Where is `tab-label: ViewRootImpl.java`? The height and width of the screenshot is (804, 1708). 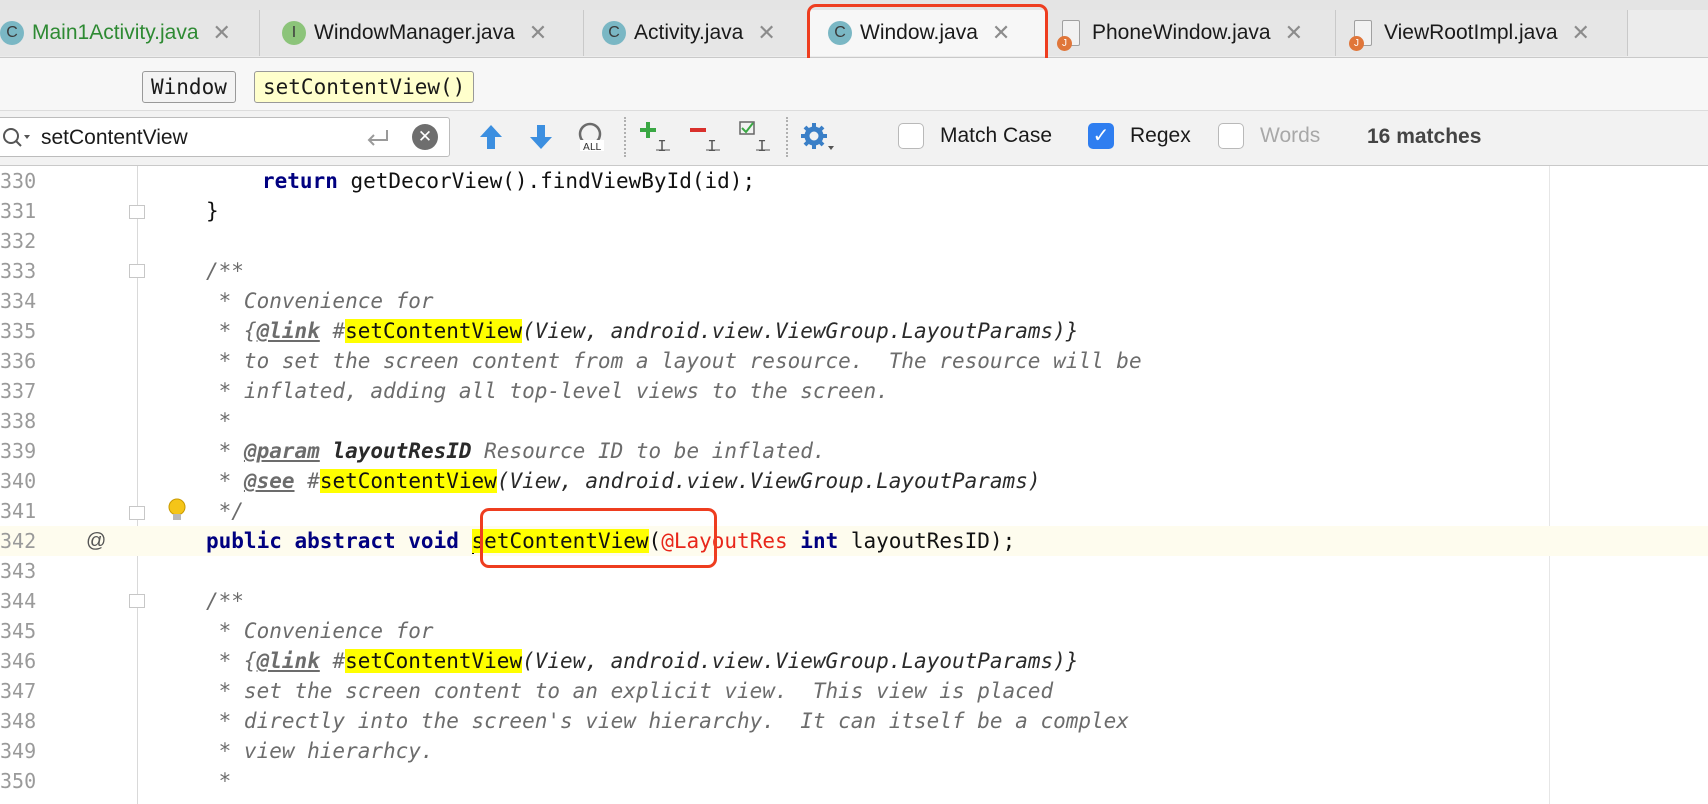 tab-label: ViewRootImpl.java is located at coordinates (1471, 32).